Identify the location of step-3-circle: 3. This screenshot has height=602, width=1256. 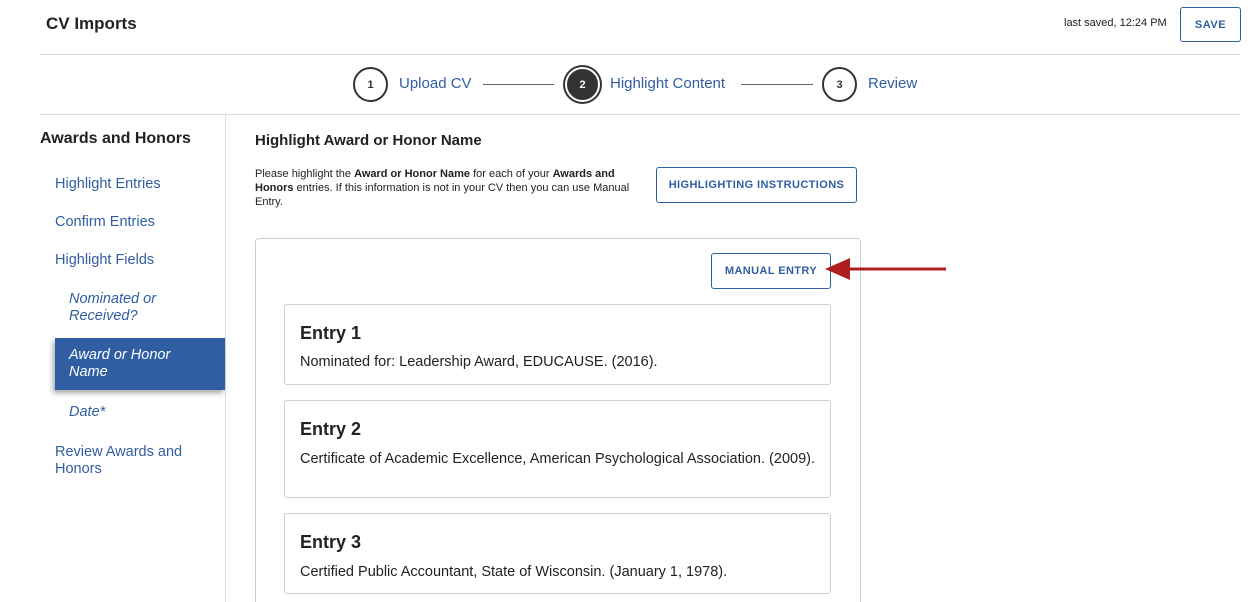
(839, 84).